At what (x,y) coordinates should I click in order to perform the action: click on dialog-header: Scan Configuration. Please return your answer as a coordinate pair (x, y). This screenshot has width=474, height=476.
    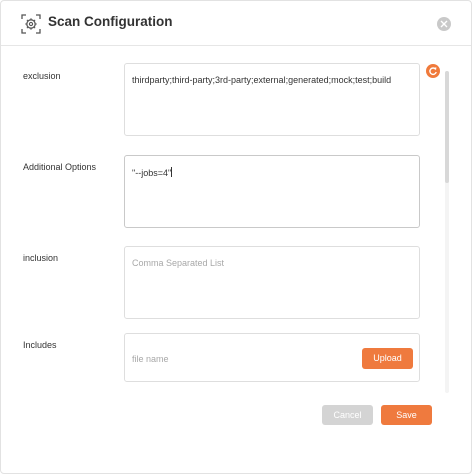
    Looking at the image, I should click on (236, 23).